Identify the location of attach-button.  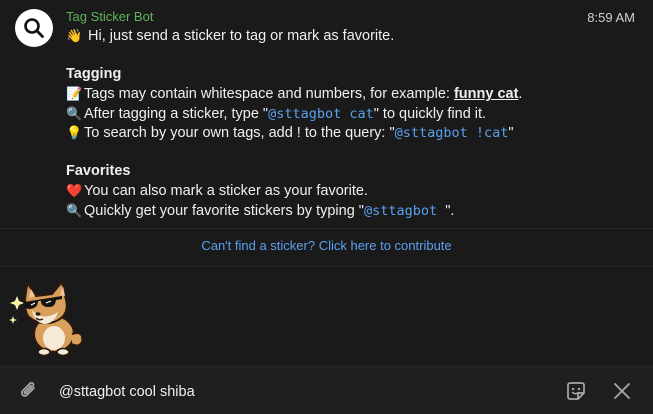
(29, 391).